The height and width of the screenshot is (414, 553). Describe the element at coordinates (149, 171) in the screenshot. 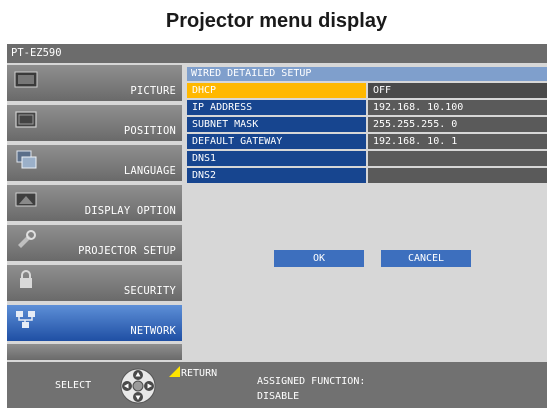

I see `menu-label-language: LANGUAGE` at that location.